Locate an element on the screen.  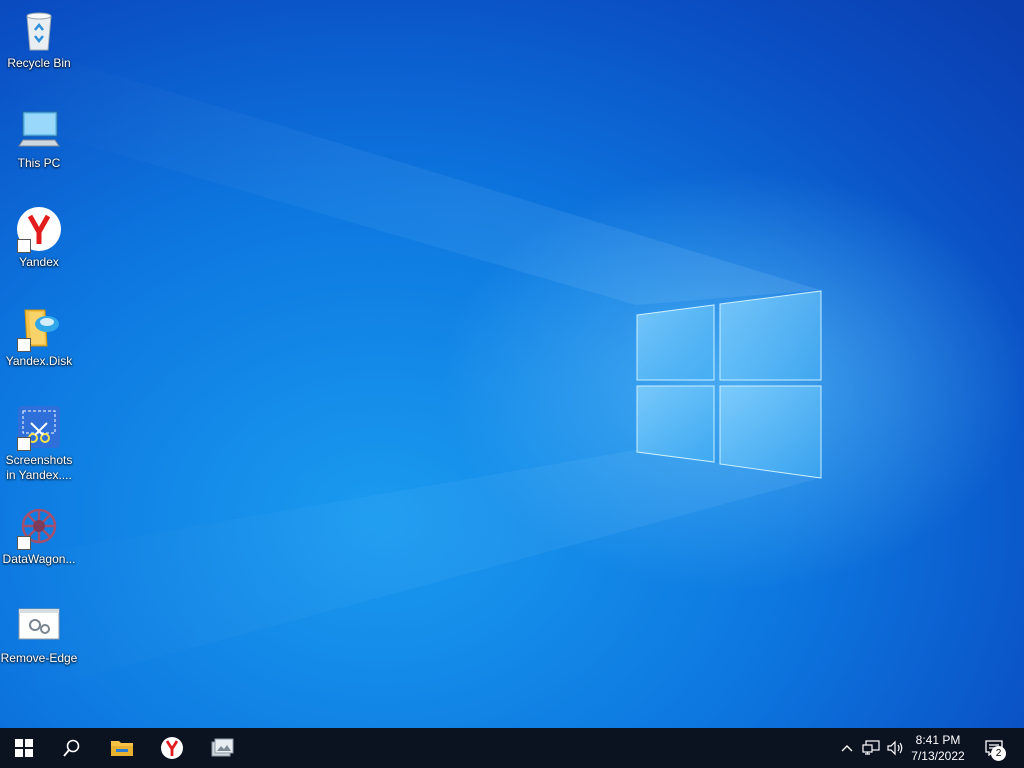
yandex-disk-icon is located at coordinates (39, 328).